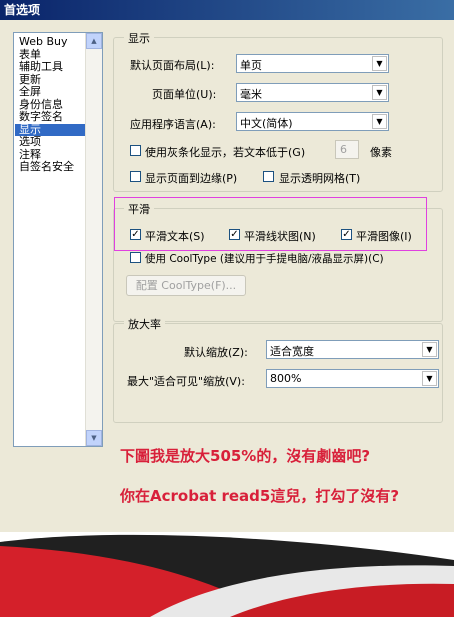 The height and width of the screenshot is (617, 454). Describe the element at coordinates (94, 41) in the screenshot. I see `scroll-up-icon: ▲` at that location.